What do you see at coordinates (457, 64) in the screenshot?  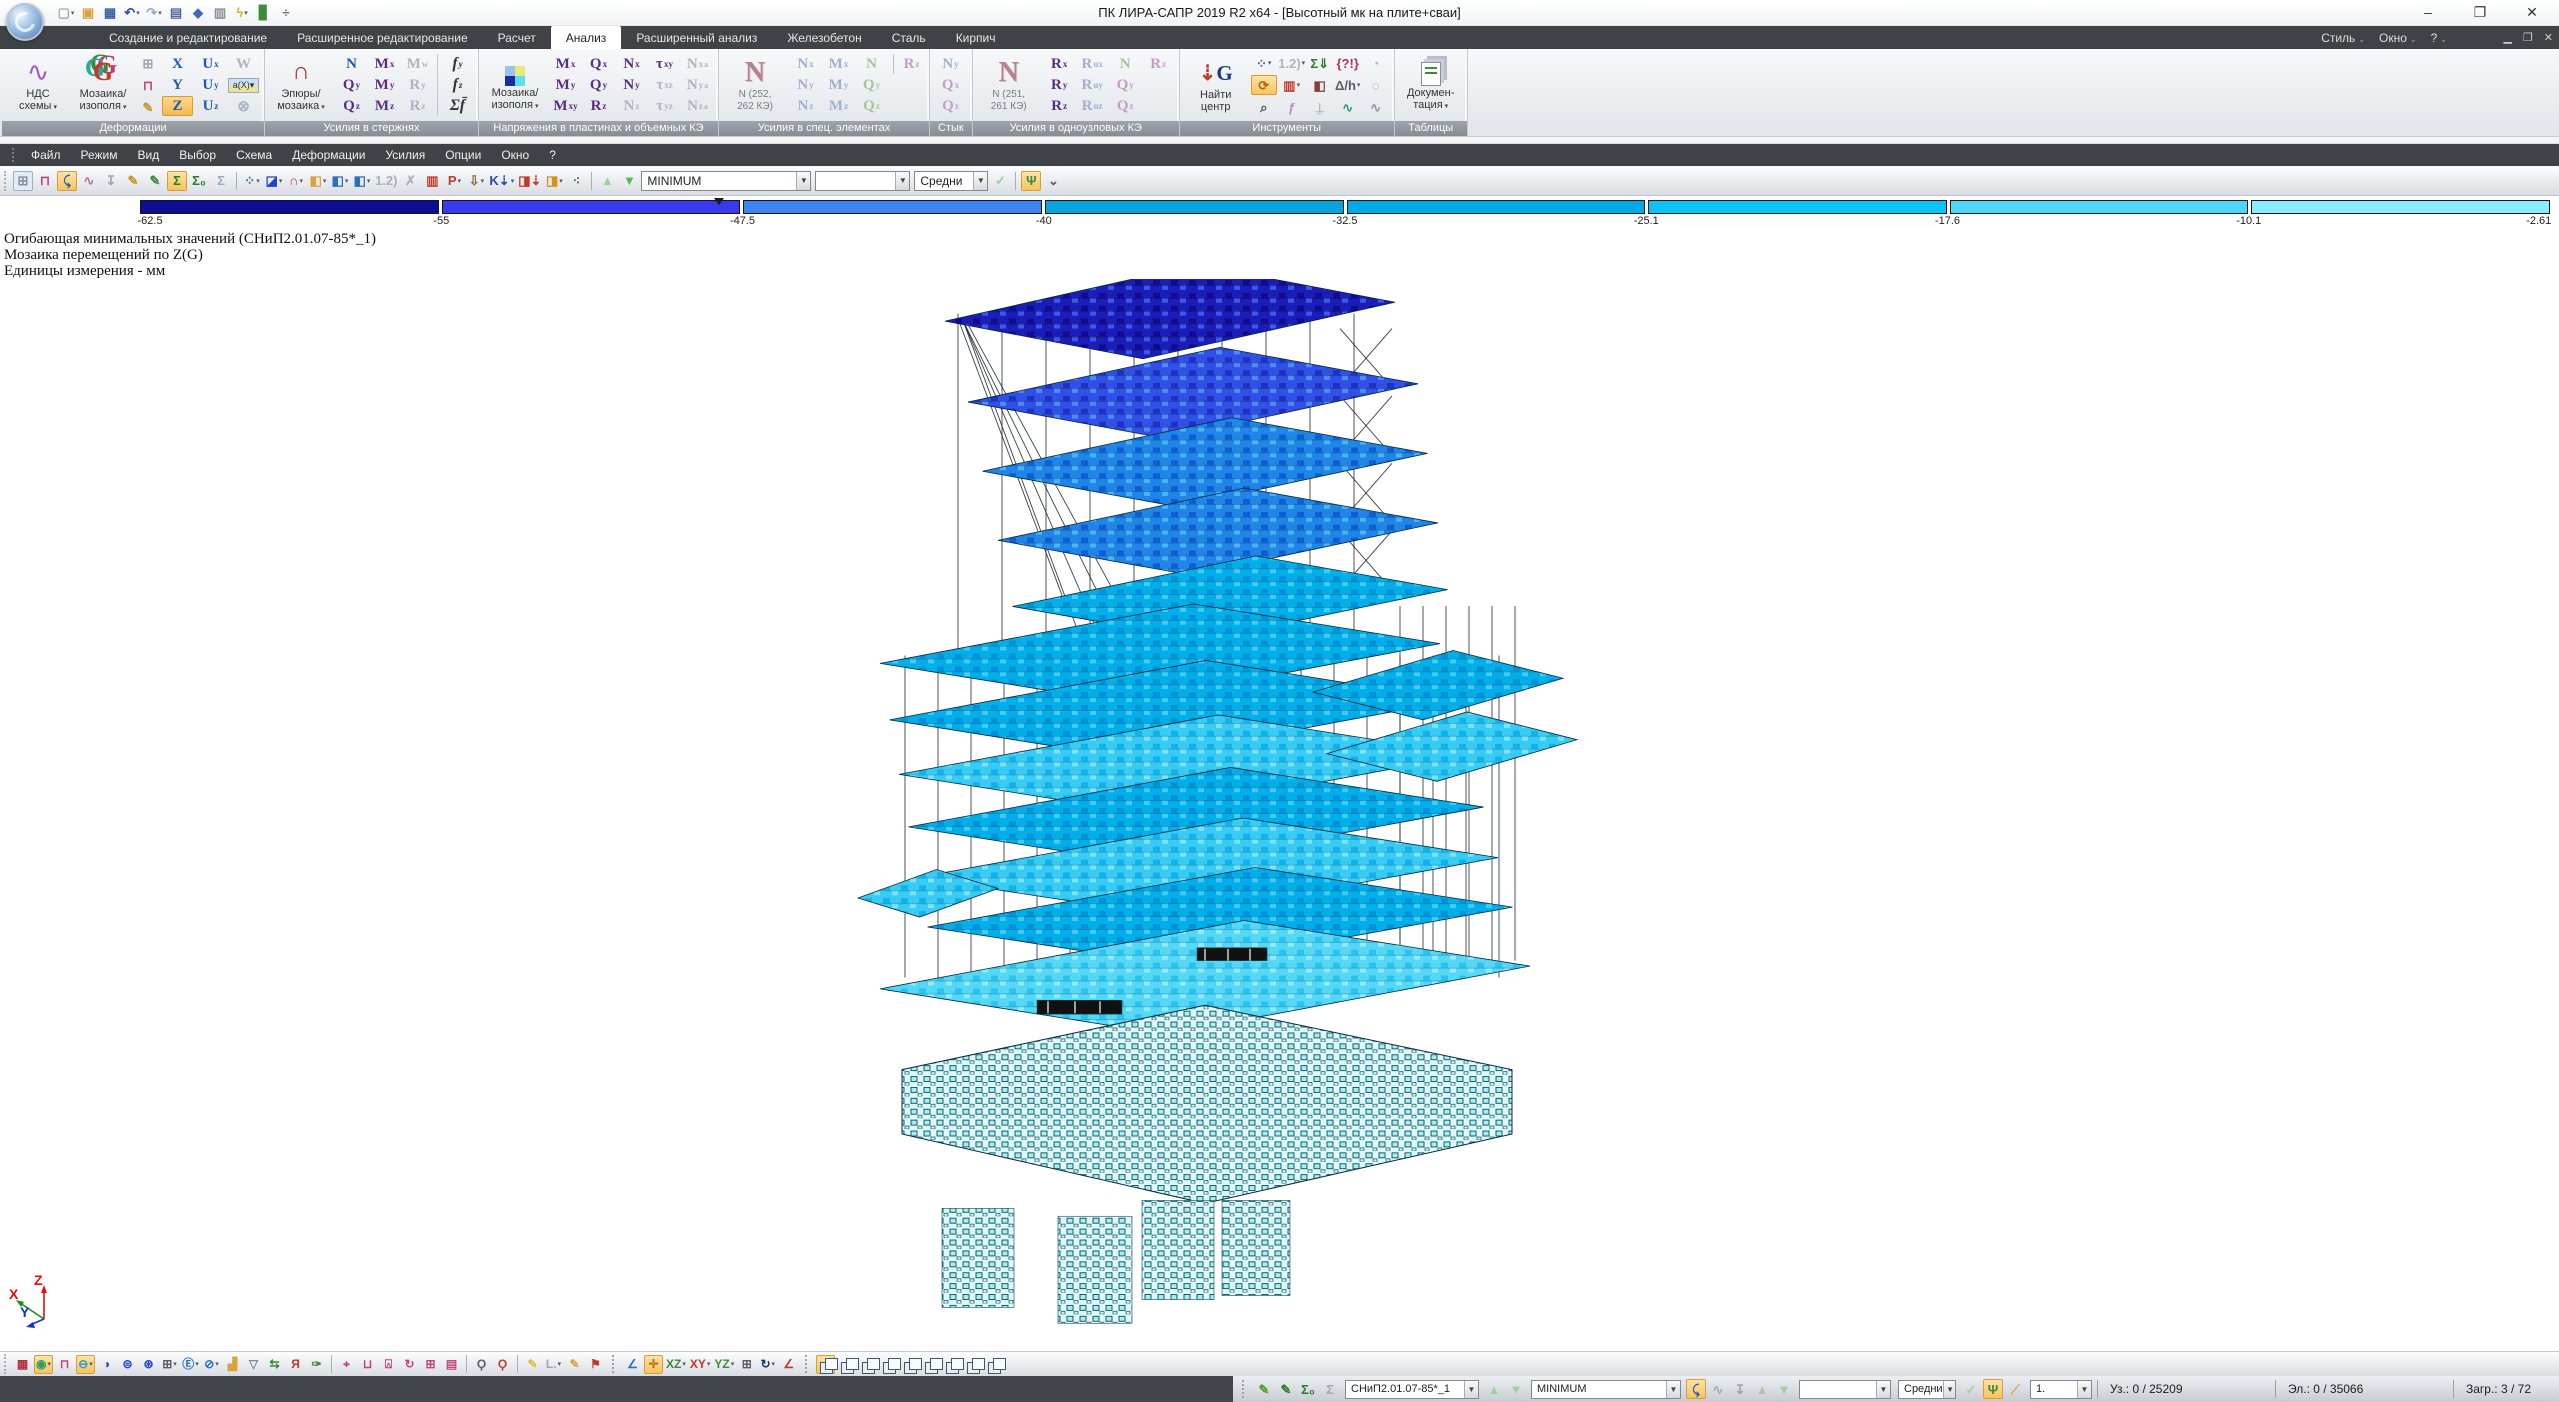 I see `ribbon-button: fy` at bounding box center [457, 64].